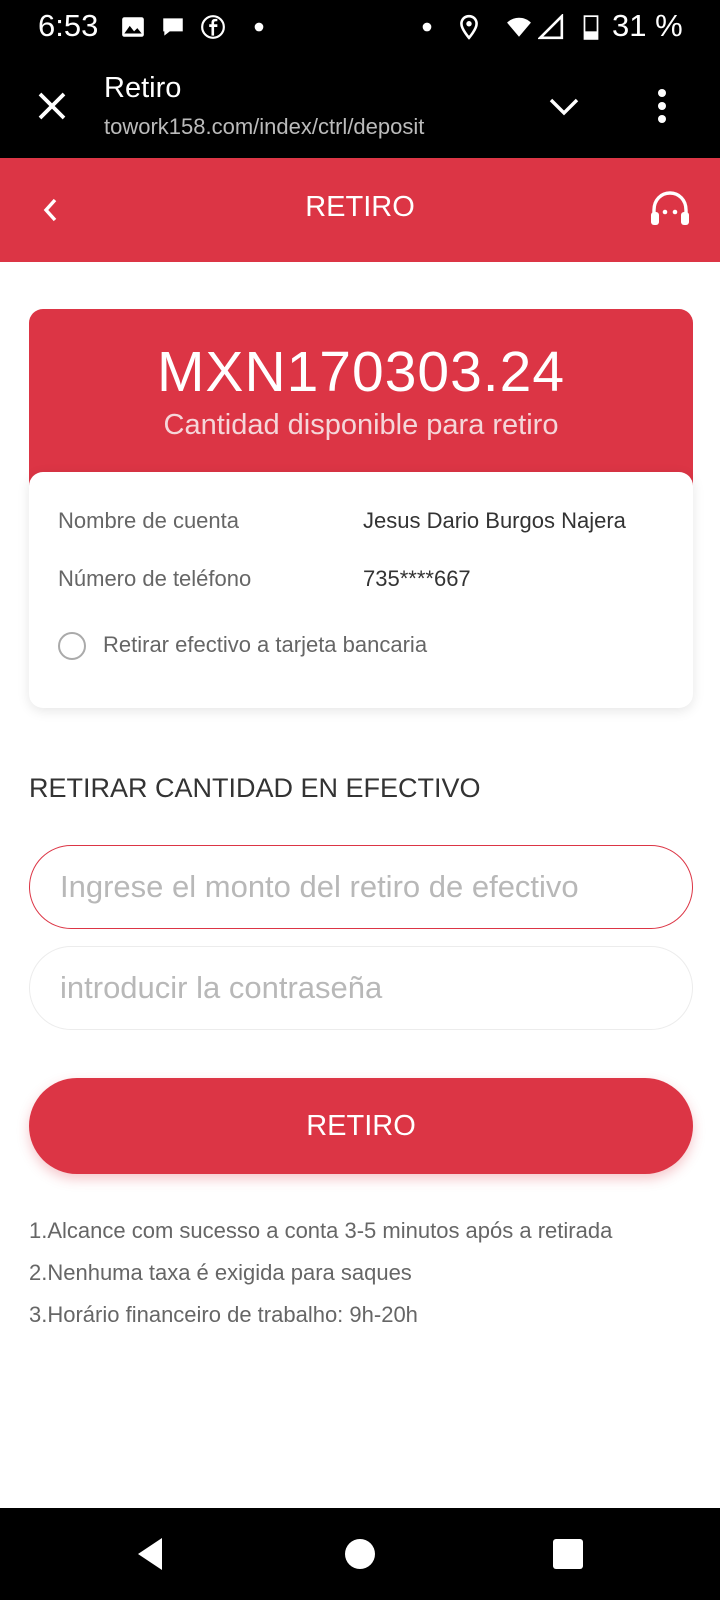 The height and width of the screenshot is (1600, 720). What do you see at coordinates (68, 25) in the screenshot?
I see `status-time: 6:53` at bounding box center [68, 25].